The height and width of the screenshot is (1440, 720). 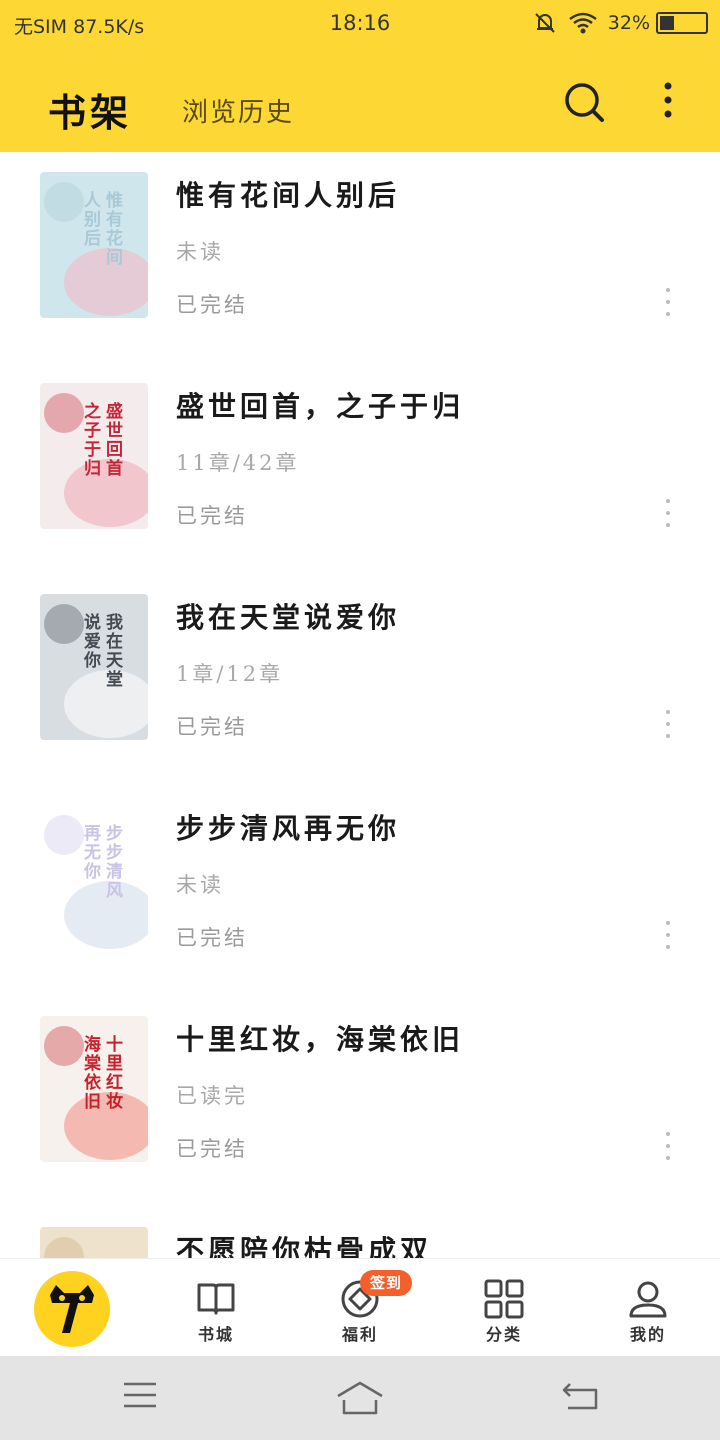 I want to click on book-row: 盛世回首 之子于归 盛世回首，之子于归 11章/42章 已完结, so click(x=360, y=468).